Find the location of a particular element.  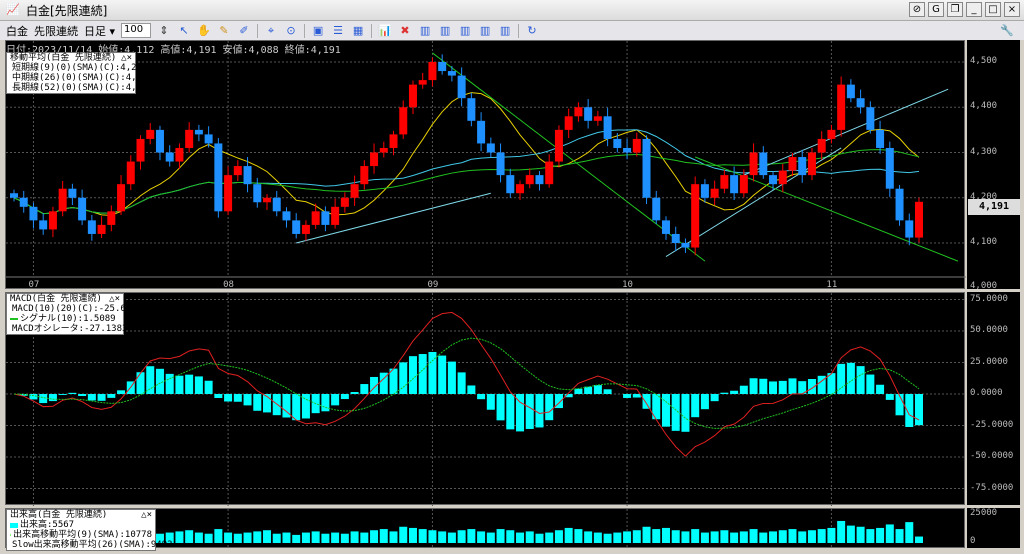

link-icon: ⊘ is located at coordinates (917, 9).